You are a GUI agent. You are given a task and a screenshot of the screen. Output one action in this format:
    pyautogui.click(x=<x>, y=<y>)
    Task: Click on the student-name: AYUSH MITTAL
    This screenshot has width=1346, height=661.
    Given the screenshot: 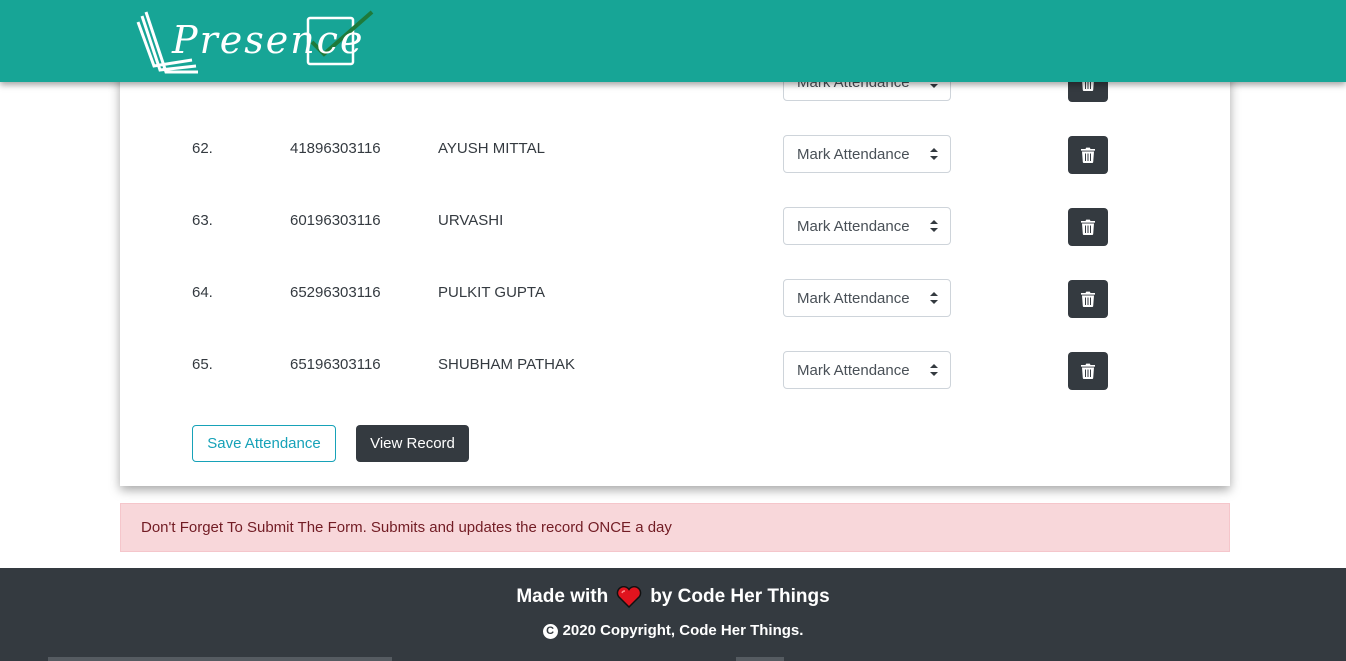 What is the action you would take?
    pyautogui.click(x=491, y=148)
    